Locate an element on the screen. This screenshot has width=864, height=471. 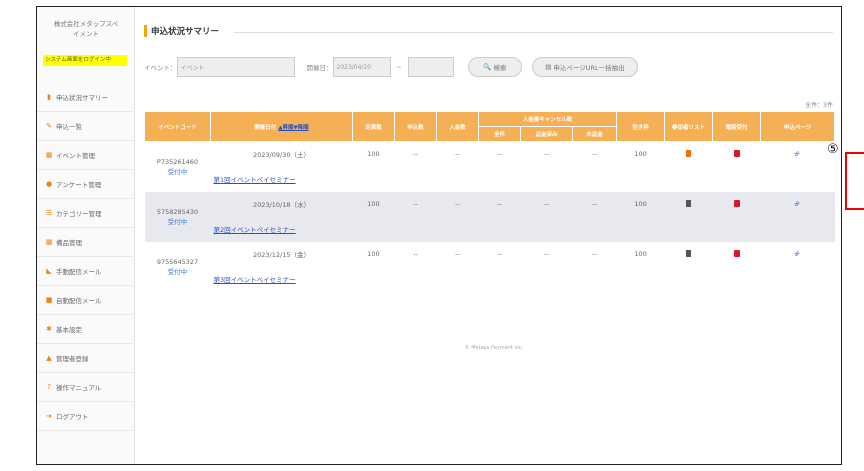
participants-cell is located at coordinates (688, 154).